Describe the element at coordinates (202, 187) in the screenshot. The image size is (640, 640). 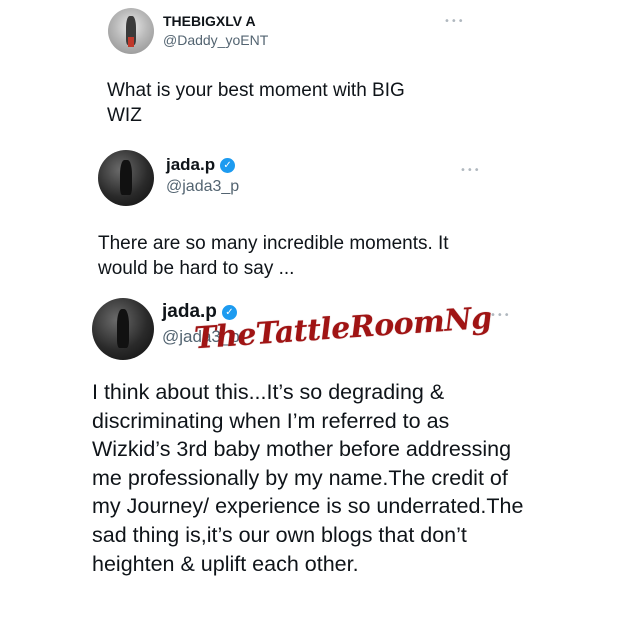
I see `user-handle: @jada3_p` at that location.